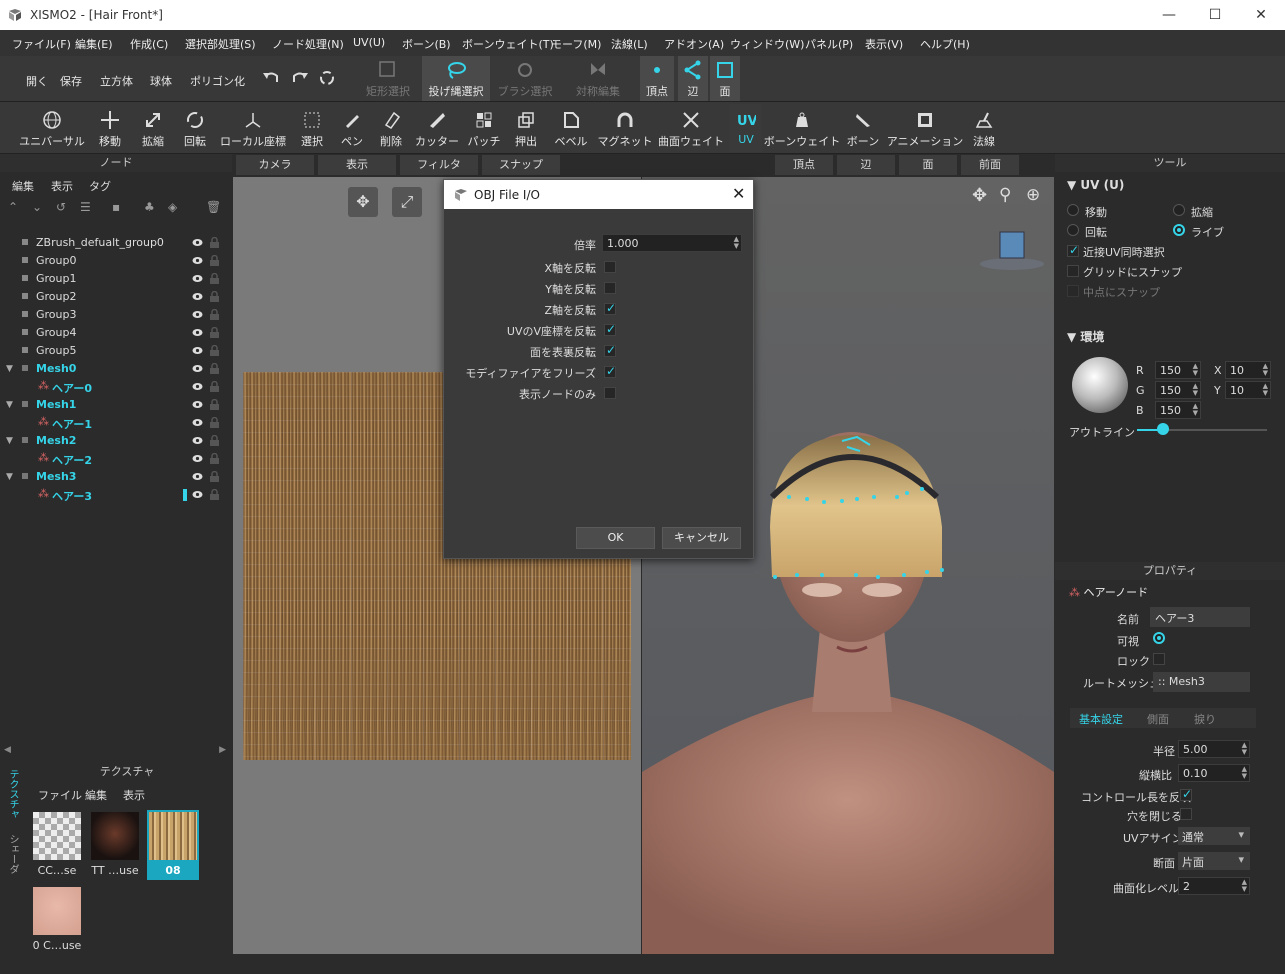 The width and height of the screenshot is (1285, 974). Describe the element at coordinates (1214, 836) in the screenshot. I see `uv-assign-select: 通常` at that location.